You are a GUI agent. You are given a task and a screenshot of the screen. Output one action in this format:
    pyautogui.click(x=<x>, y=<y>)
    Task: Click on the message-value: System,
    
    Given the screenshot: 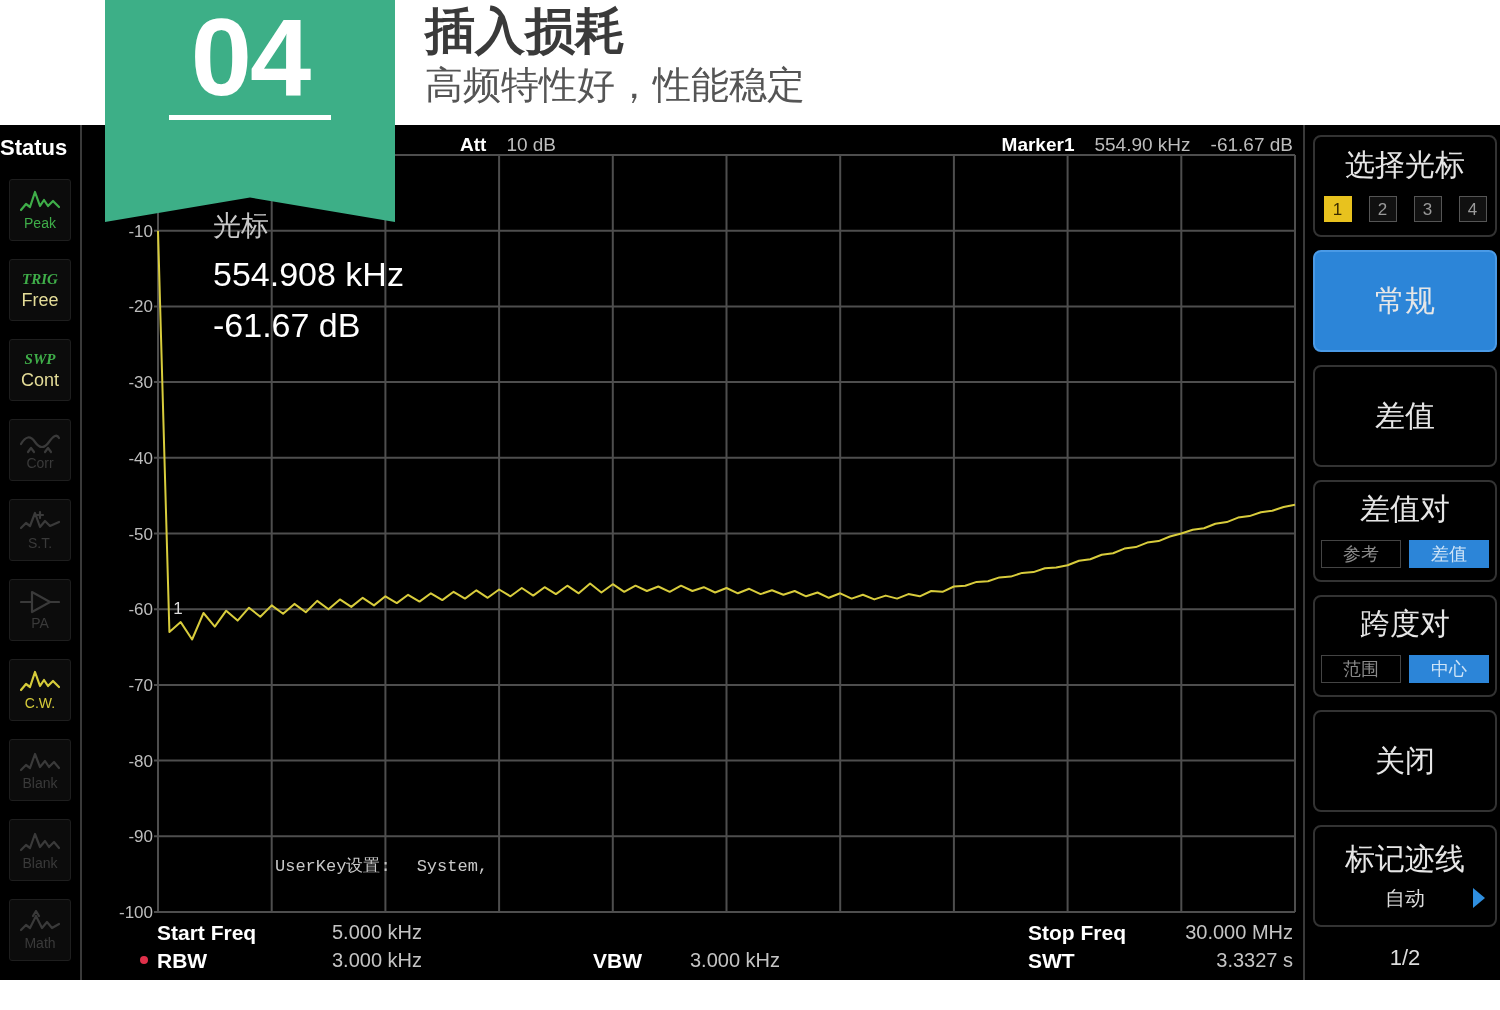 What is the action you would take?
    pyautogui.click(x=452, y=866)
    